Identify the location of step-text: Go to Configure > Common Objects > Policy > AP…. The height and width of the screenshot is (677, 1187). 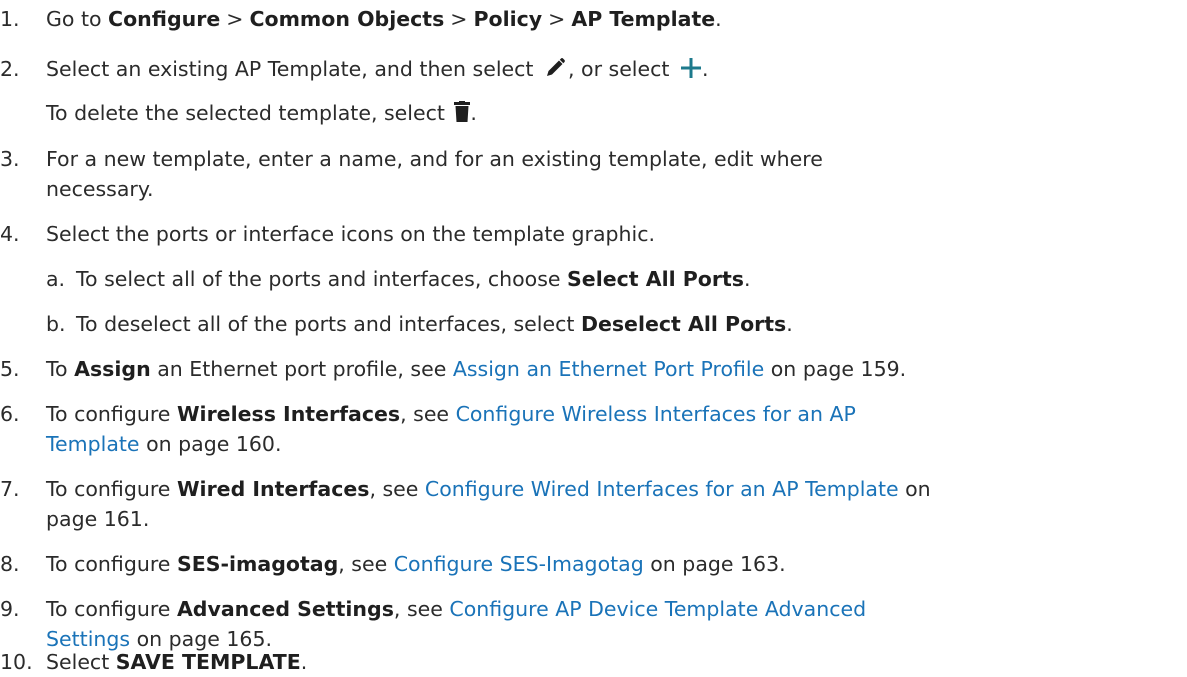
(384, 19).